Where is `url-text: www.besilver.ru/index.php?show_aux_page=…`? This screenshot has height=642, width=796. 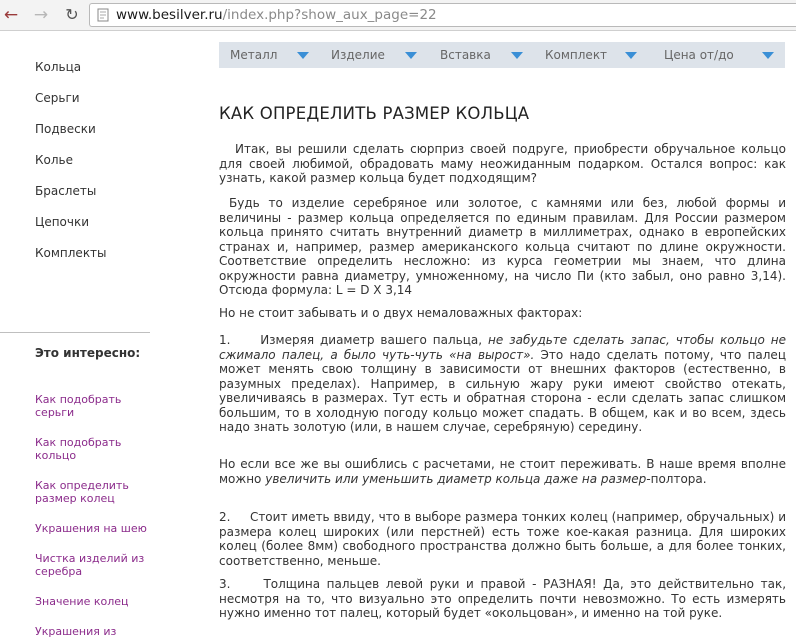 url-text: www.besilver.ru/index.php?show_aux_page=… is located at coordinates (276, 15).